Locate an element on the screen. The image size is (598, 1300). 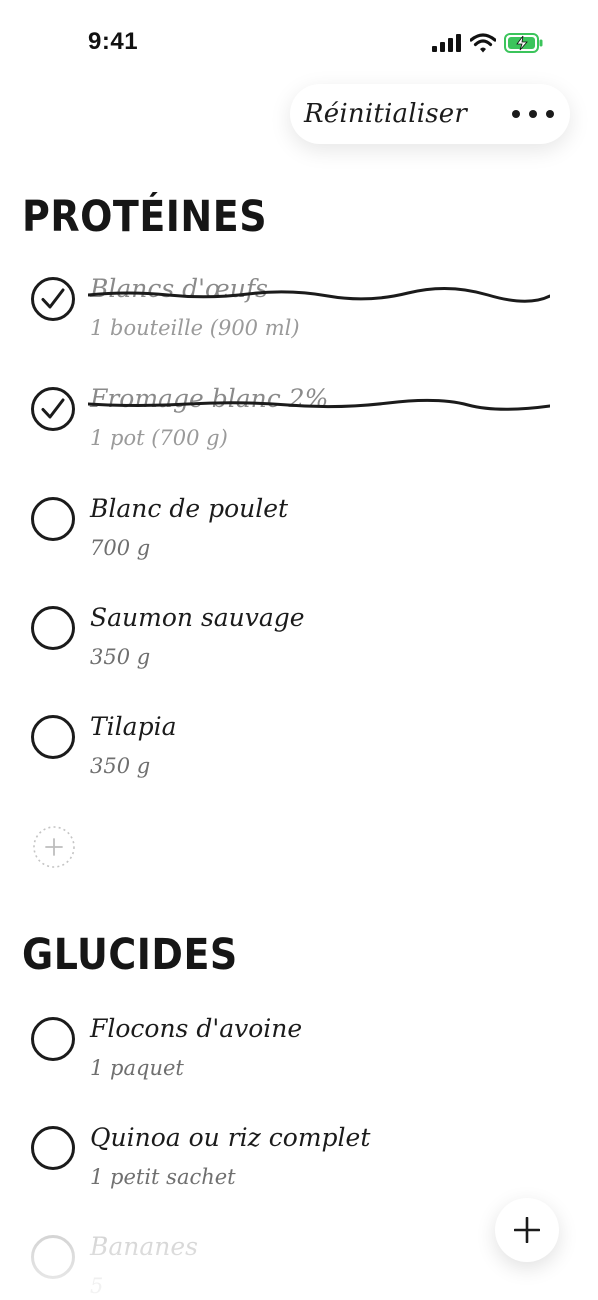
list-item: Blancs d'œufs 1 bouteille (900 ml) is located at coordinates (300, 317).